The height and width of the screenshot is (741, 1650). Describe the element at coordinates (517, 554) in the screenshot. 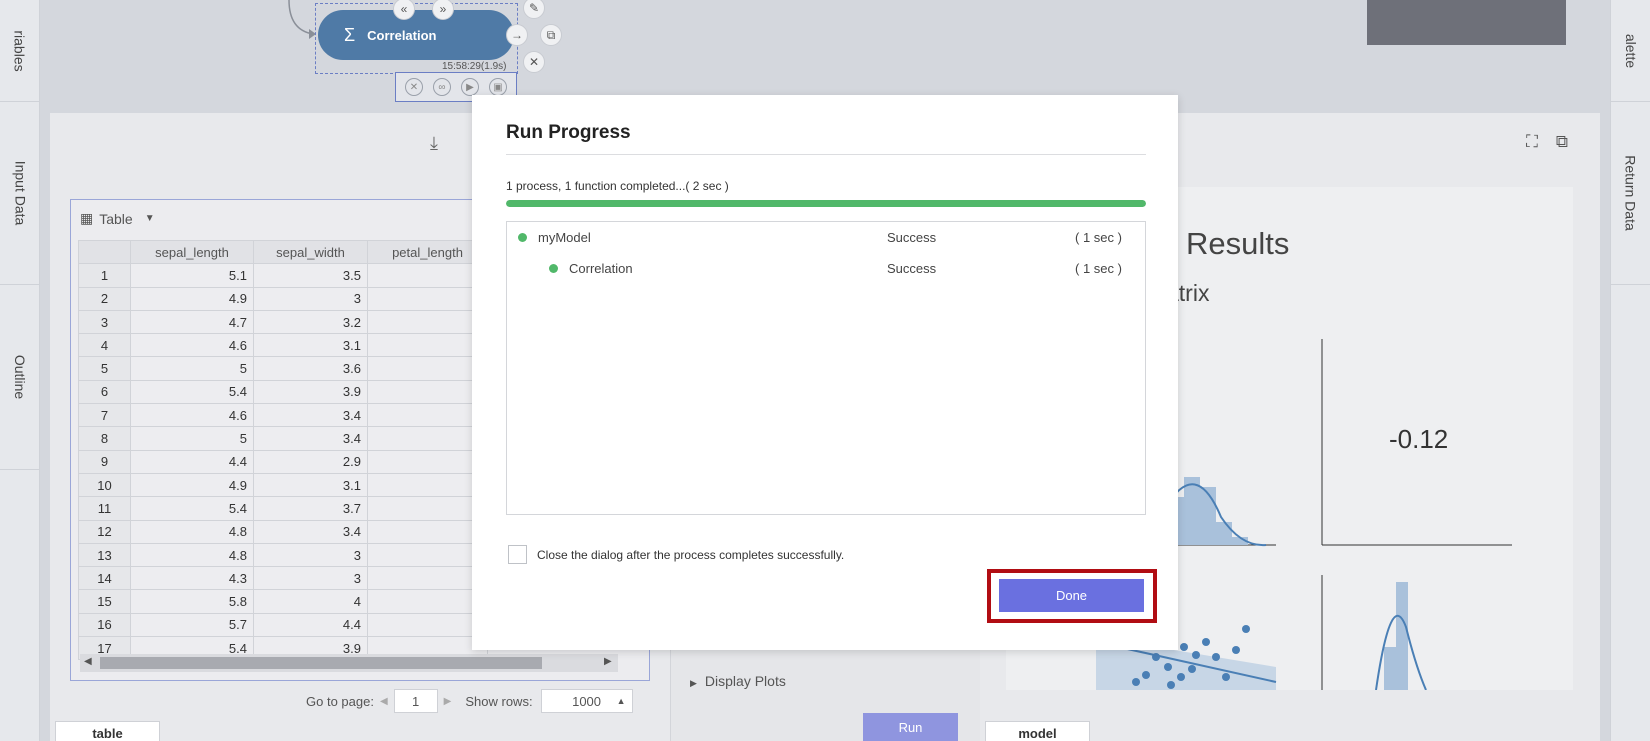

I see `close-on-success-checkbox` at that location.